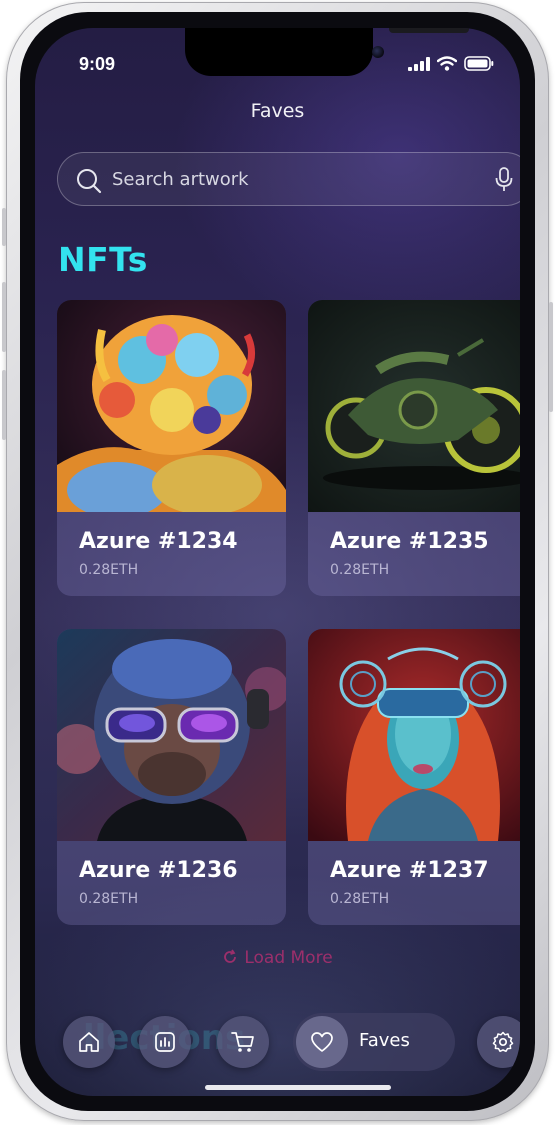 This screenshot has width=555, height=1125. Describe the element at coordinates (4, 227) in the screenshot. I see `mute-switch` at that location.